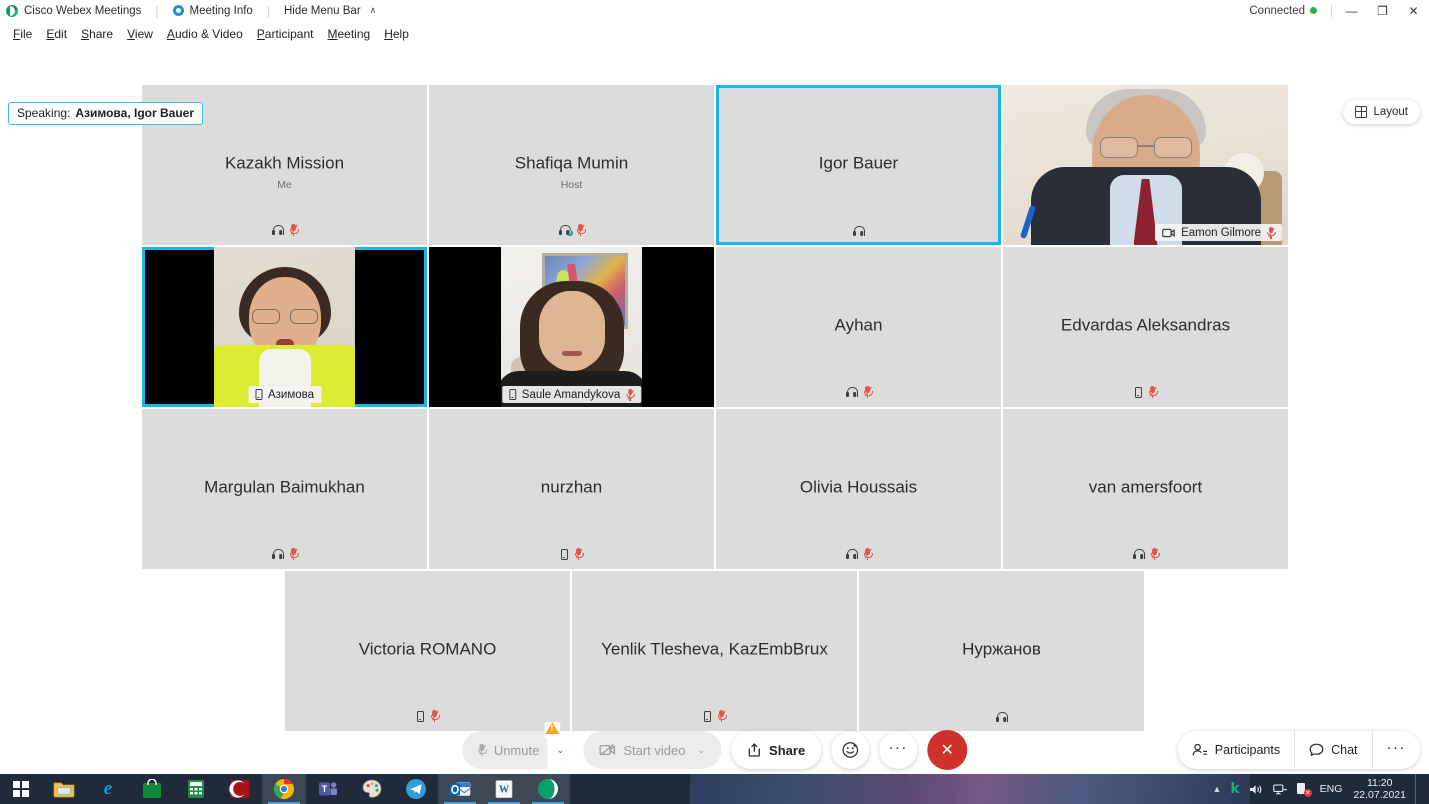 This screenshot has width=1429, height=804. I want to click on connection-status-label: Connected, so click(1277, 10).